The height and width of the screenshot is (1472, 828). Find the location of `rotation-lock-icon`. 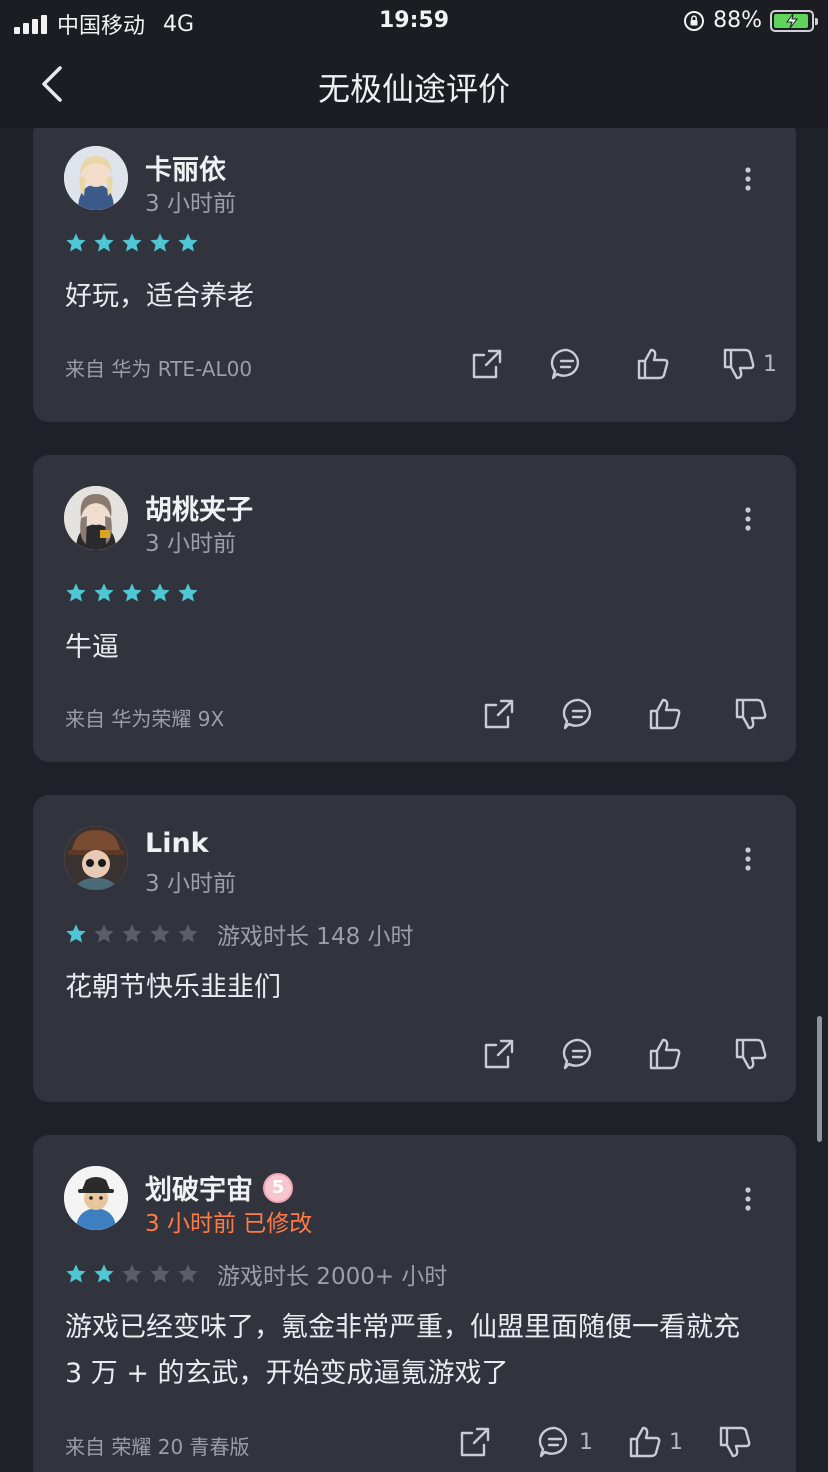

rotation-lock-icon is located at coordinates (694, 20).